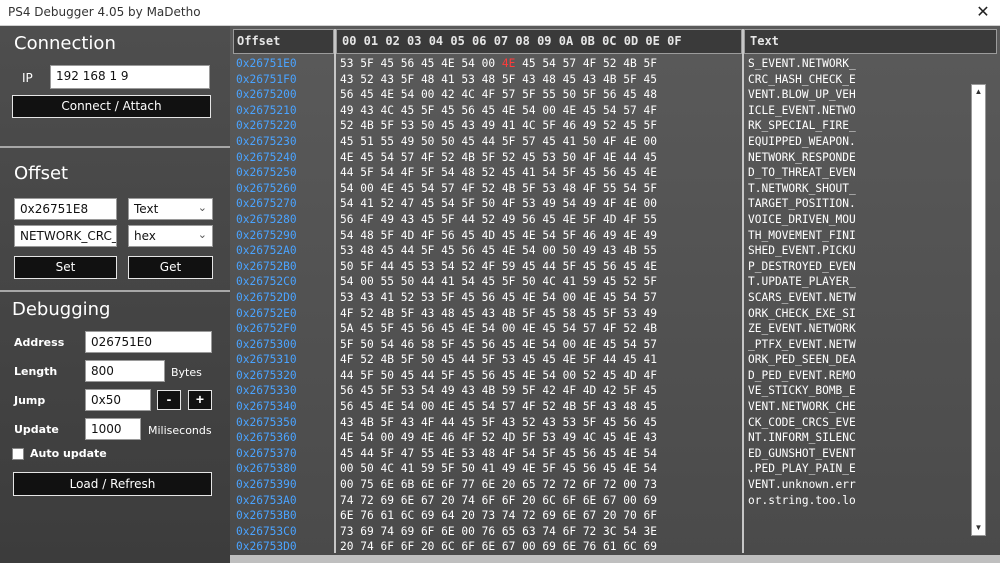  Describe the element at coordinates (65, 236) in the screenshot. I see `search-value-input: NETWORK_CRC_` at that location.